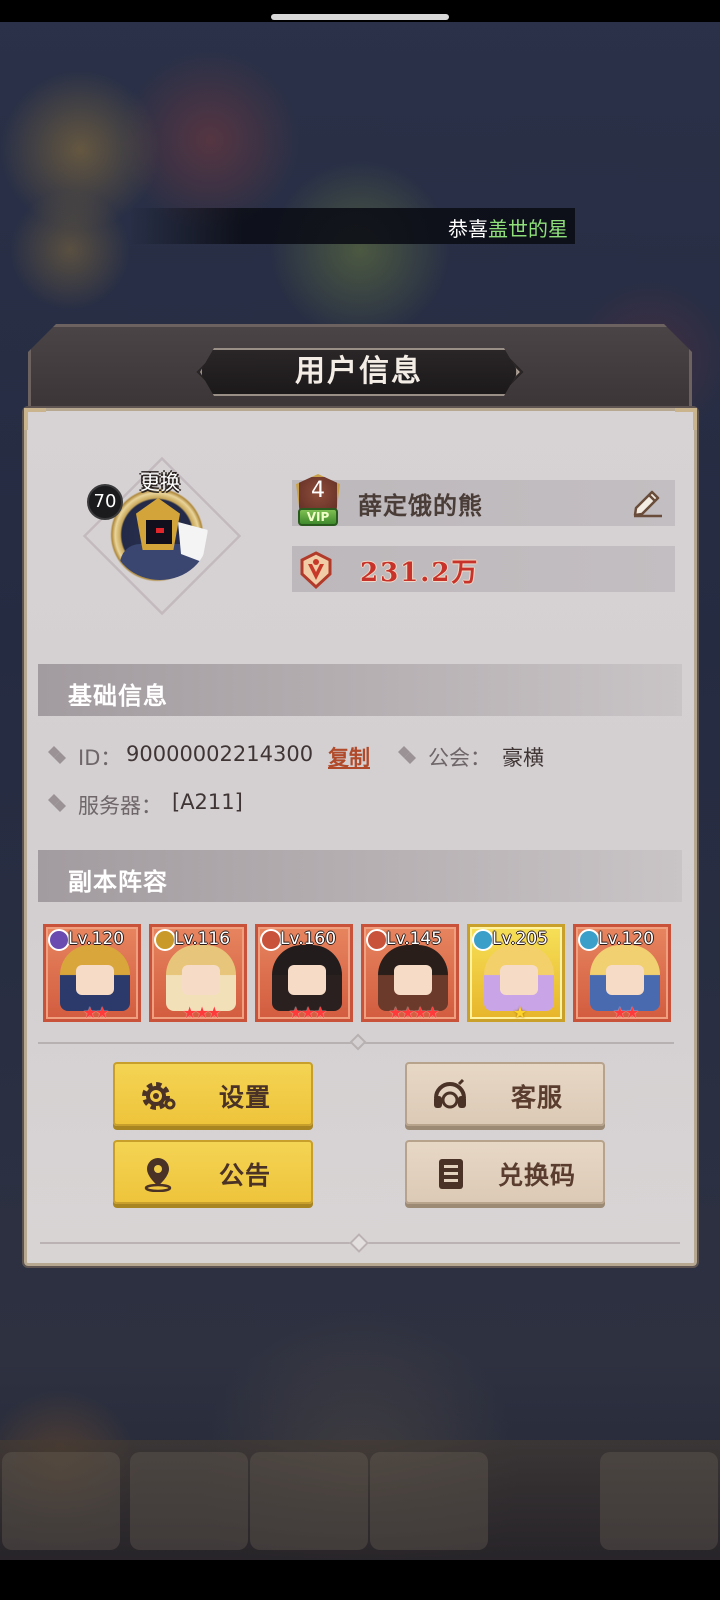  Describe the element at coordinates (318, 490) in the screenshot. I see `vip-level: 4` at that location.